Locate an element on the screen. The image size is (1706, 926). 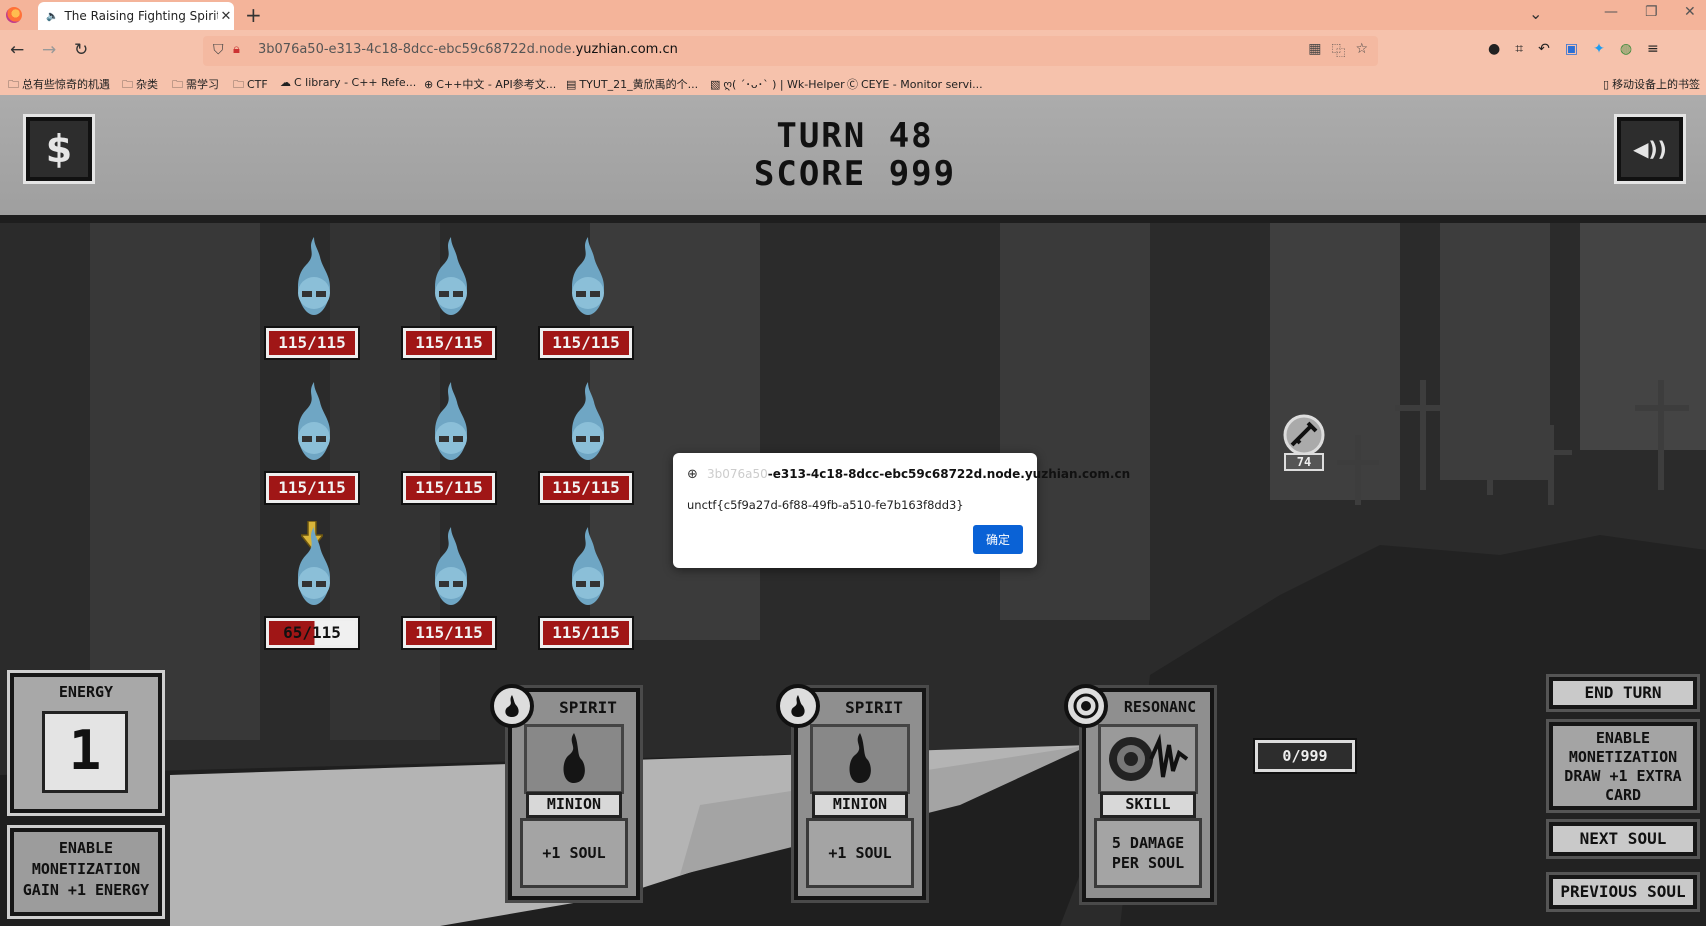
list-tabs-chevron-icon: ⌄ is located at coordinates (1535, 13).